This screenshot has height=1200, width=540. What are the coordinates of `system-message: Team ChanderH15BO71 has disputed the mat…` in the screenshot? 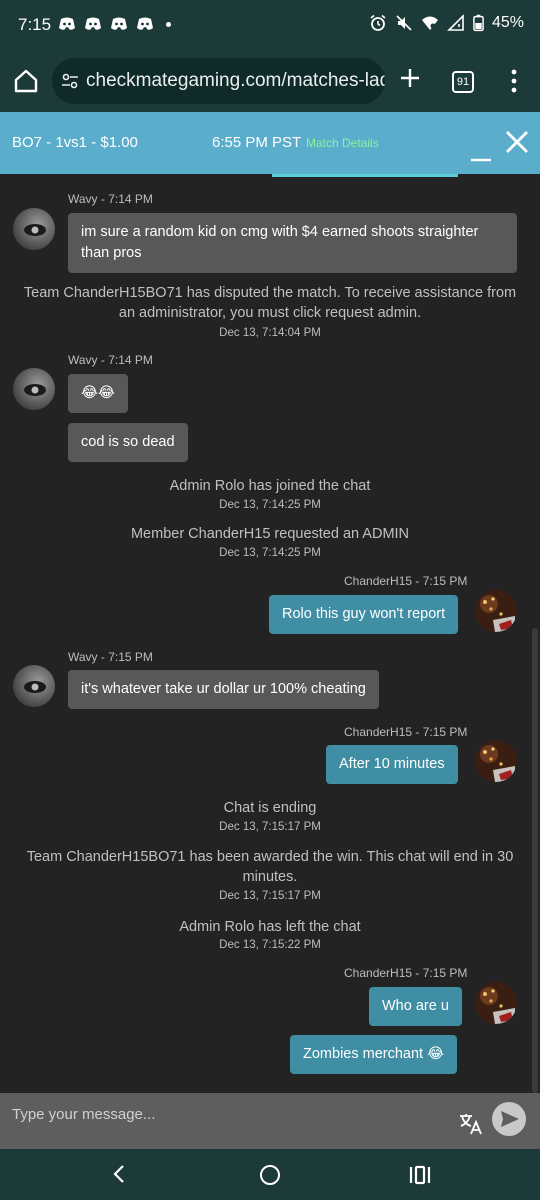 It's located at (270, 303).